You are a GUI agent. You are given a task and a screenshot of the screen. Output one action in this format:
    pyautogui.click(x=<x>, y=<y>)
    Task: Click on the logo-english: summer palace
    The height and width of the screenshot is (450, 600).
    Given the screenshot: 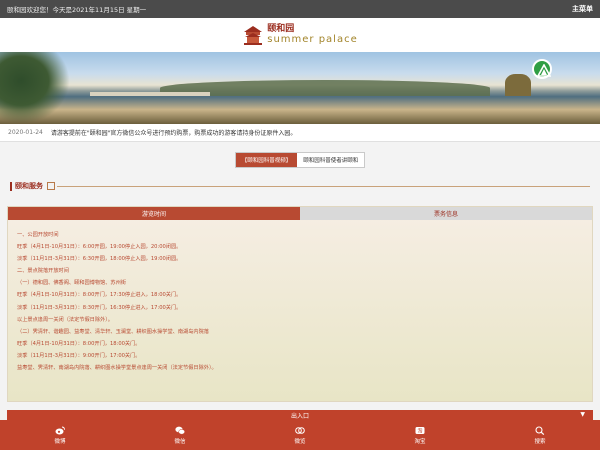 What is the action you would take?
    pyautogui.click(x=312, y=40)
    